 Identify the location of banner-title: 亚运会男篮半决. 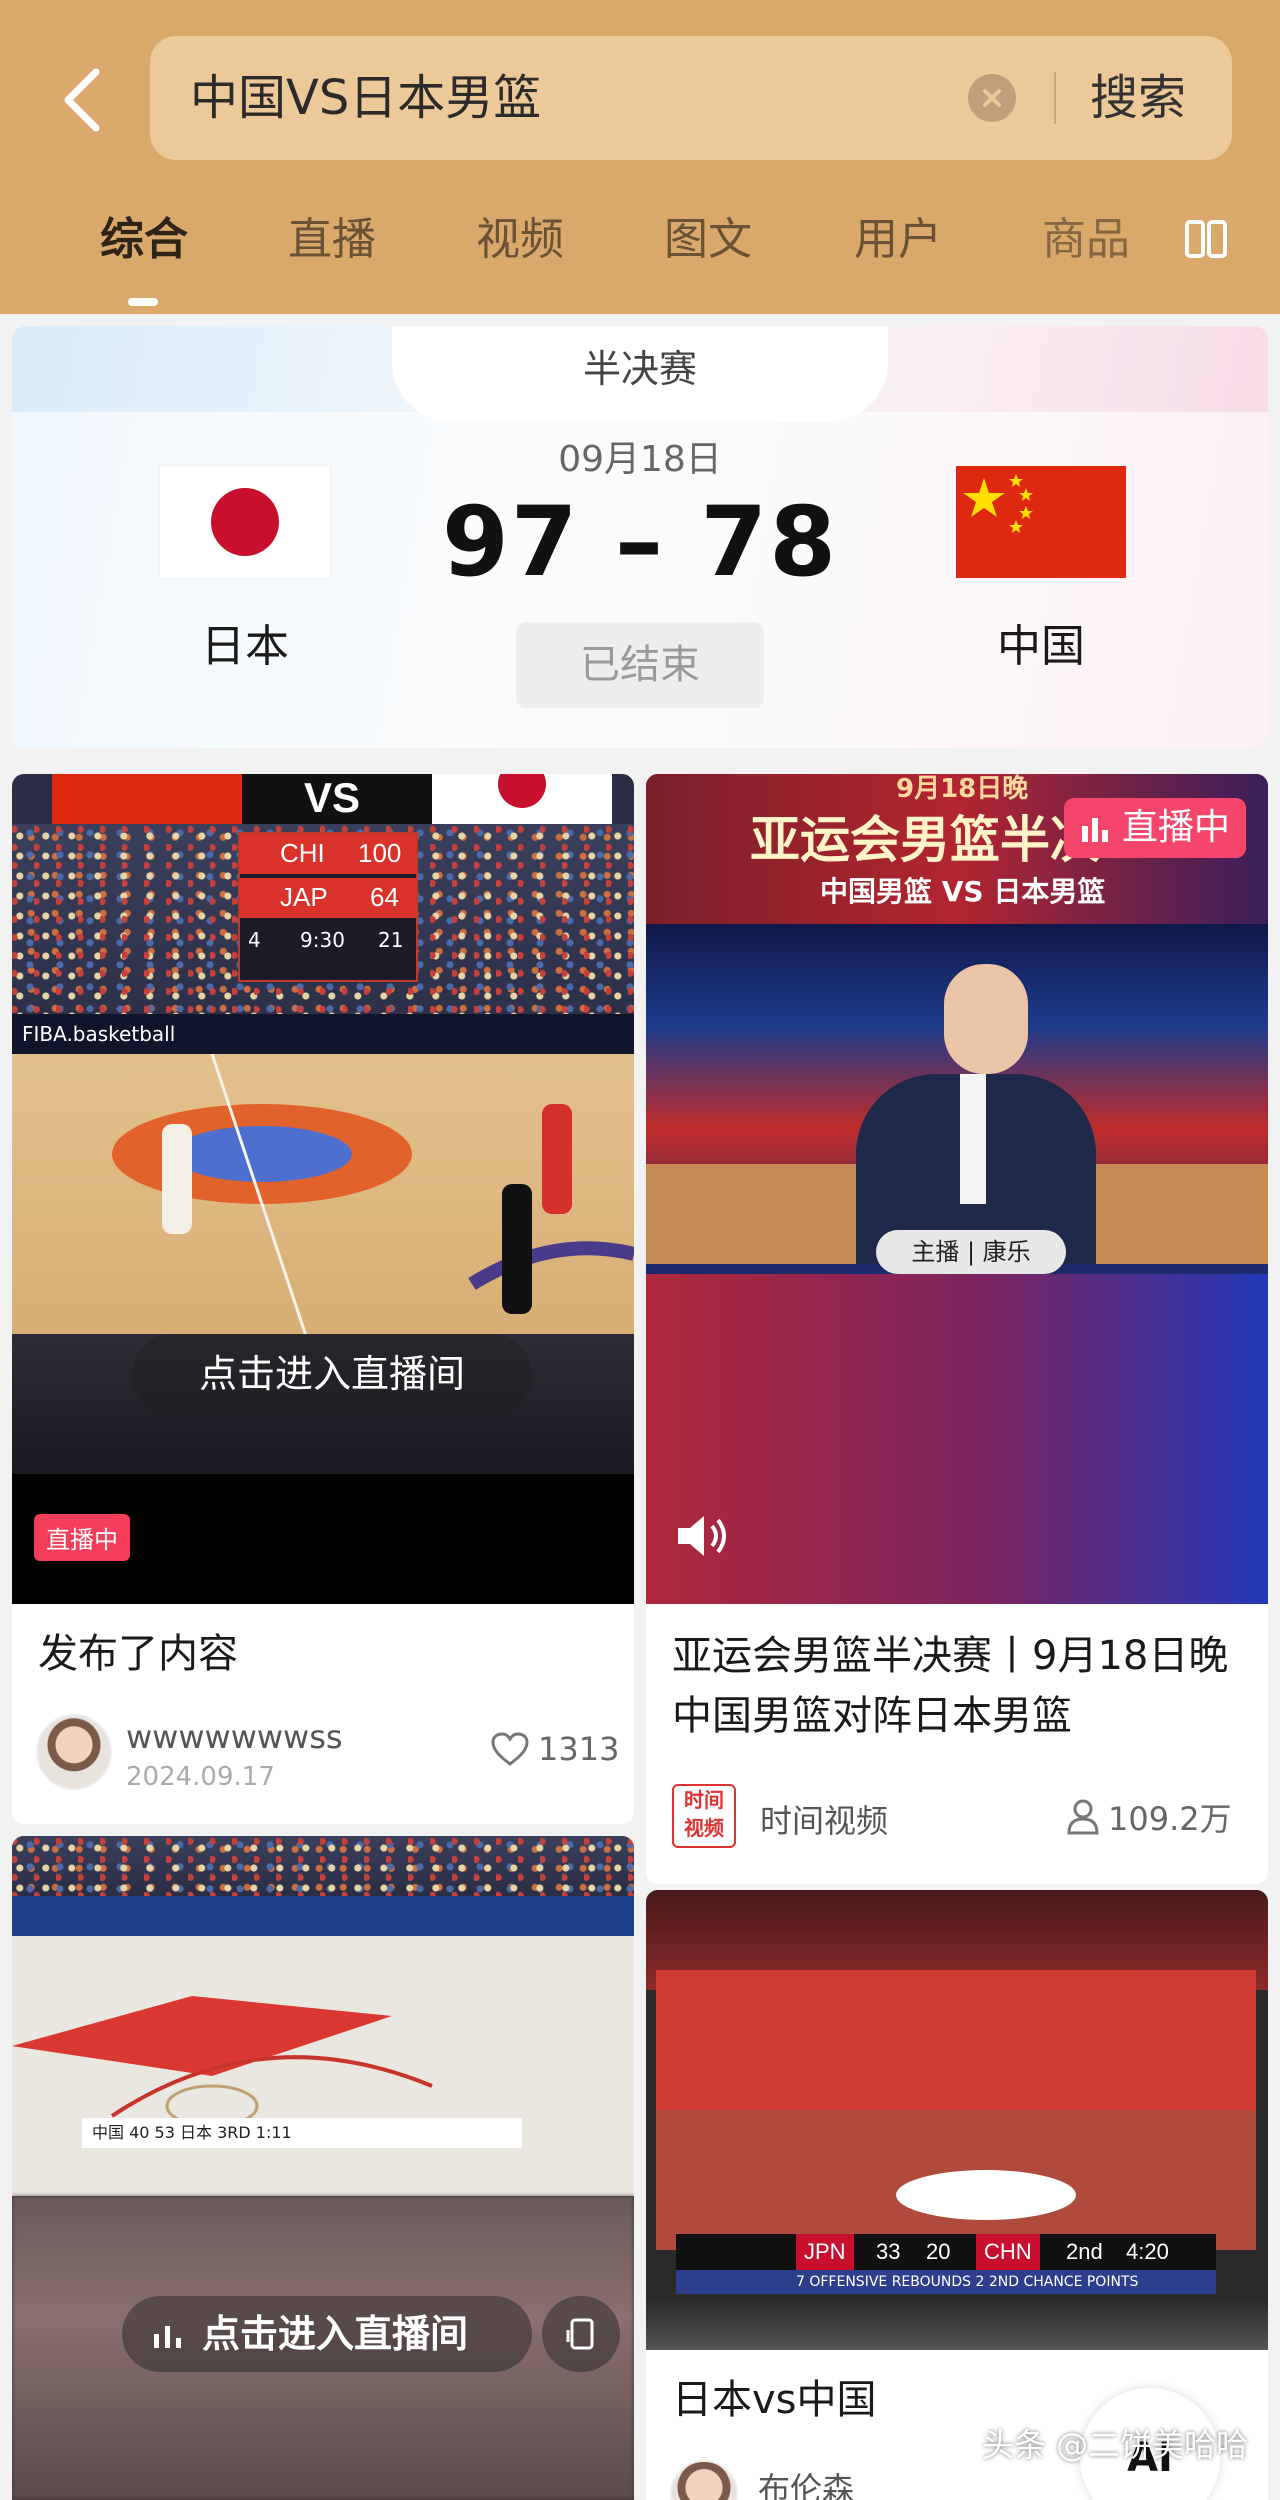
(925, 840).